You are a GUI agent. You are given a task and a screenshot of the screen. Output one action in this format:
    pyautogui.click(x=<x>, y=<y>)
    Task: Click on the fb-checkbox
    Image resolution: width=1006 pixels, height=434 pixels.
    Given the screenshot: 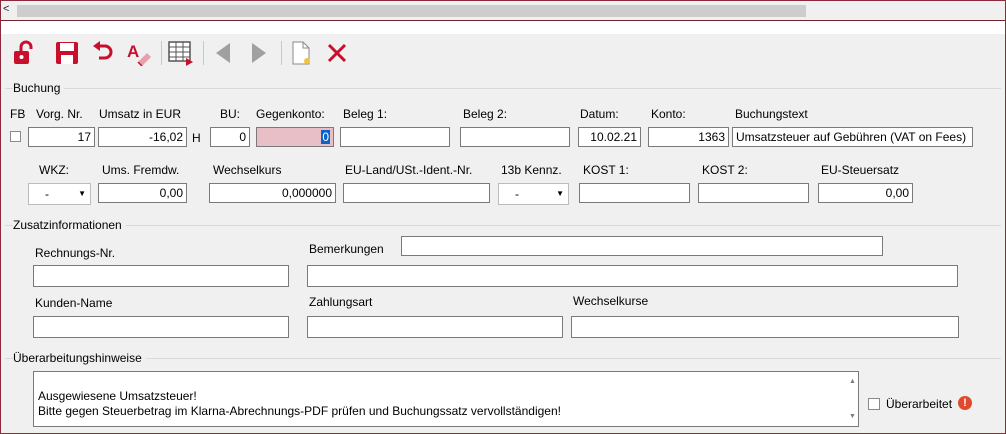 What is the action you would take?
    pyautogui.click(x=15, y=136)
    